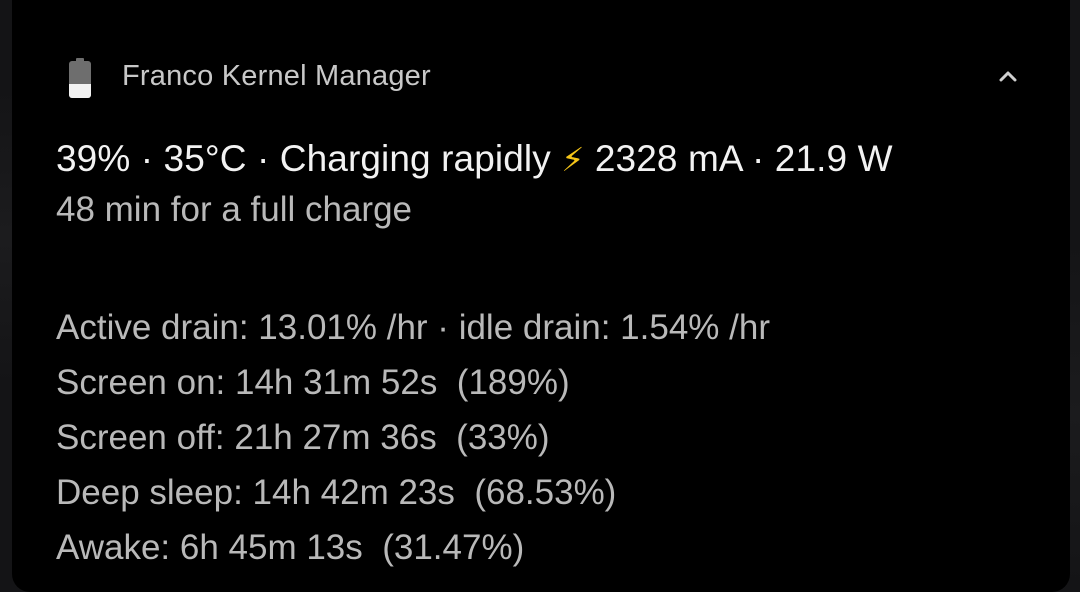  I want to click on battery-icon, so click(80, 78).